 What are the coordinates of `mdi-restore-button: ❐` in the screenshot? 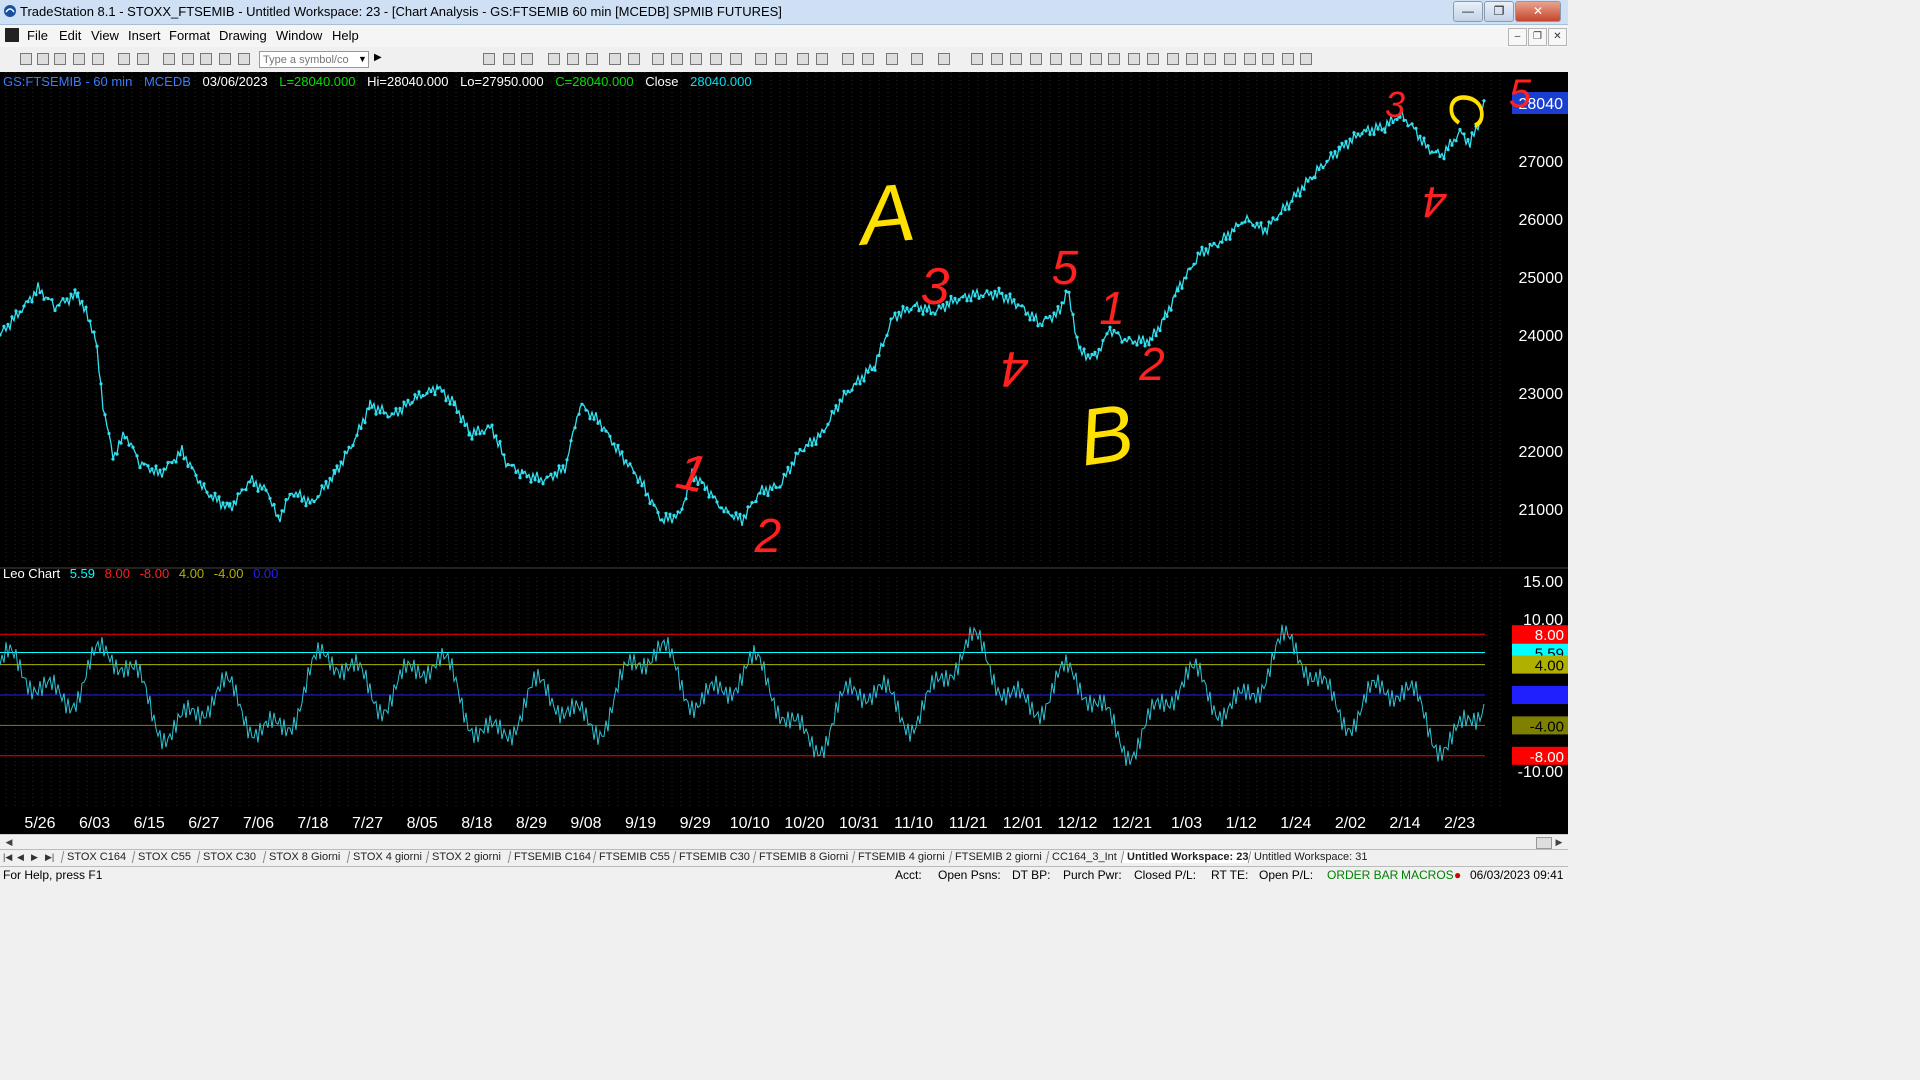 It's located at (1537, 37).